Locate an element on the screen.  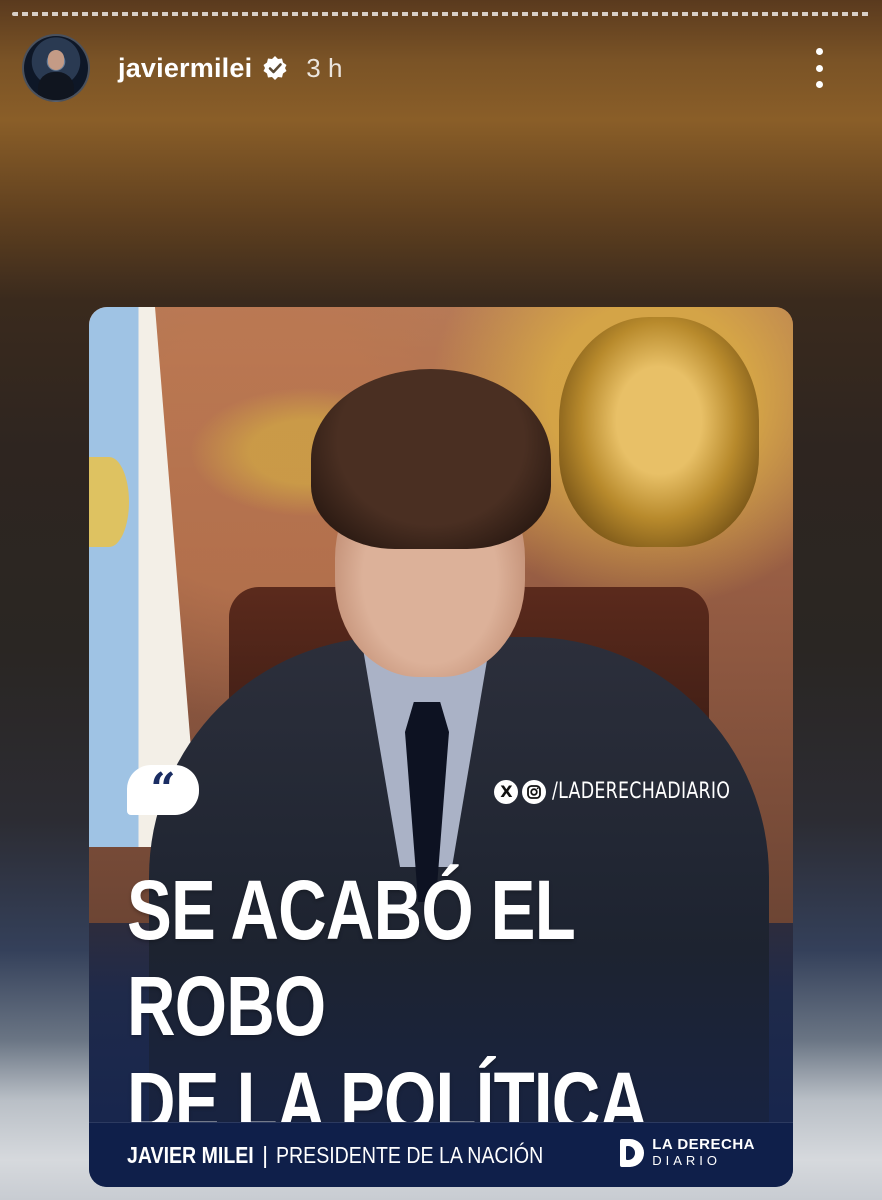
brand-line-2: DIARIO is located at coordinates (687, 1160).